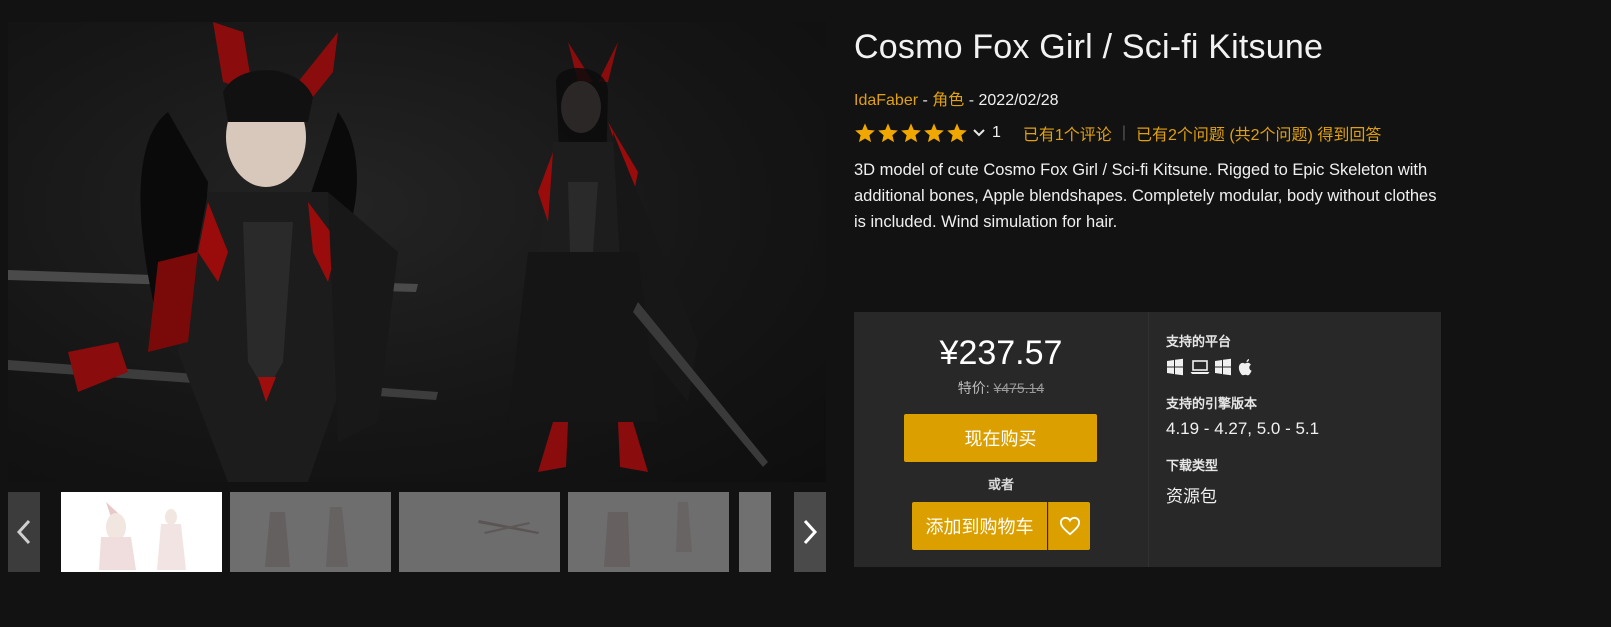 The width and height of the screenshot is (1611, 627). I want to click on engine-versions-label: 支持的引擎版本, so click(1212, 403).